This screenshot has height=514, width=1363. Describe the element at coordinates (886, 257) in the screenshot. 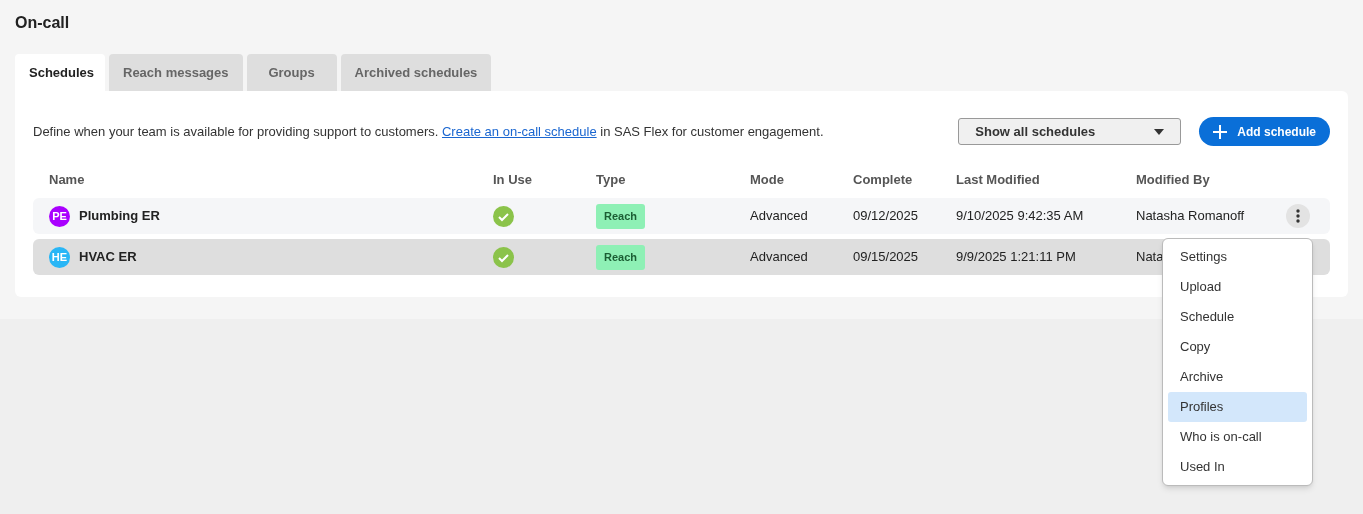

I see `table-cell-text: 09/15/2025` at that location.